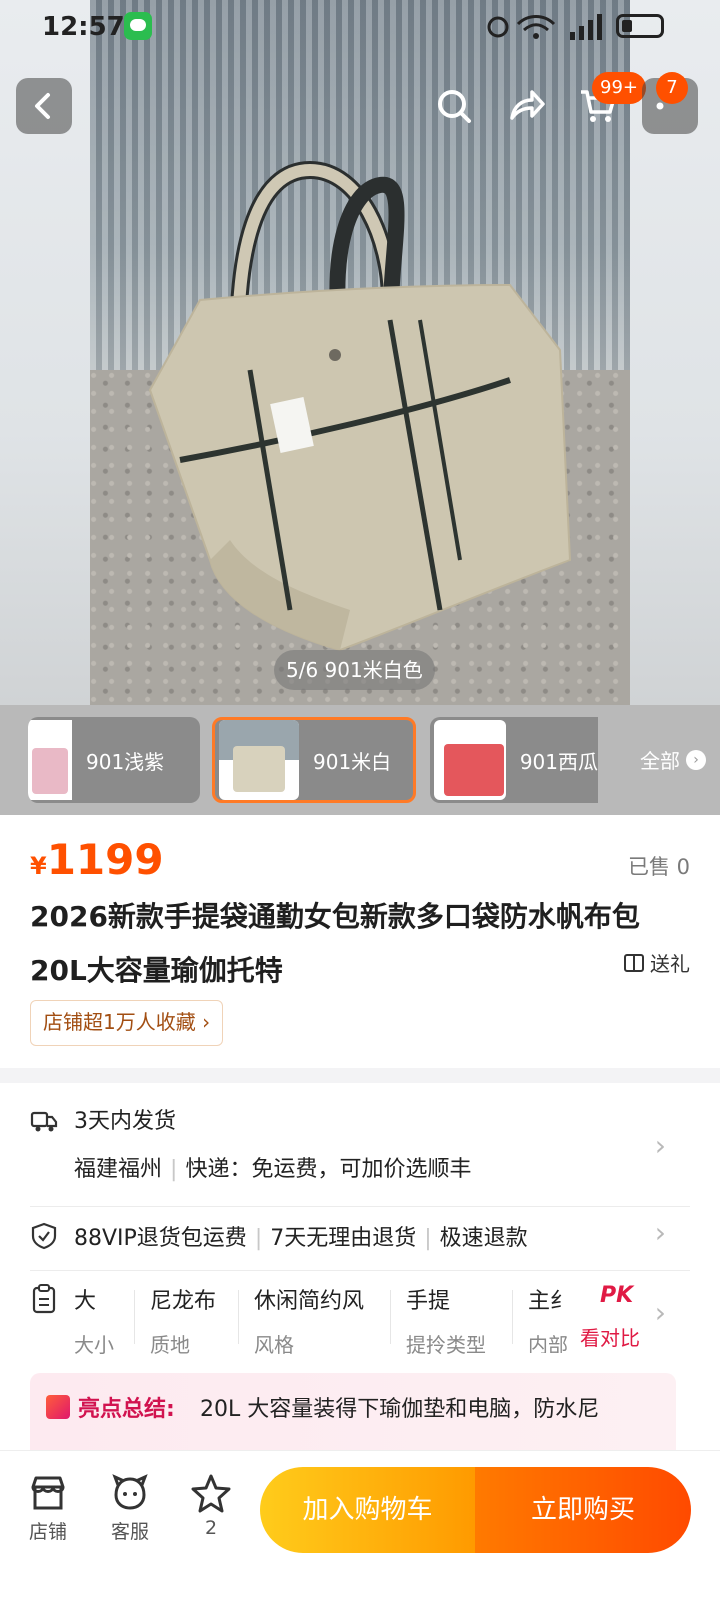 This screenshot has height=1600, width=720. I want to click on compare-label: 看对比, so click(610, 1338).